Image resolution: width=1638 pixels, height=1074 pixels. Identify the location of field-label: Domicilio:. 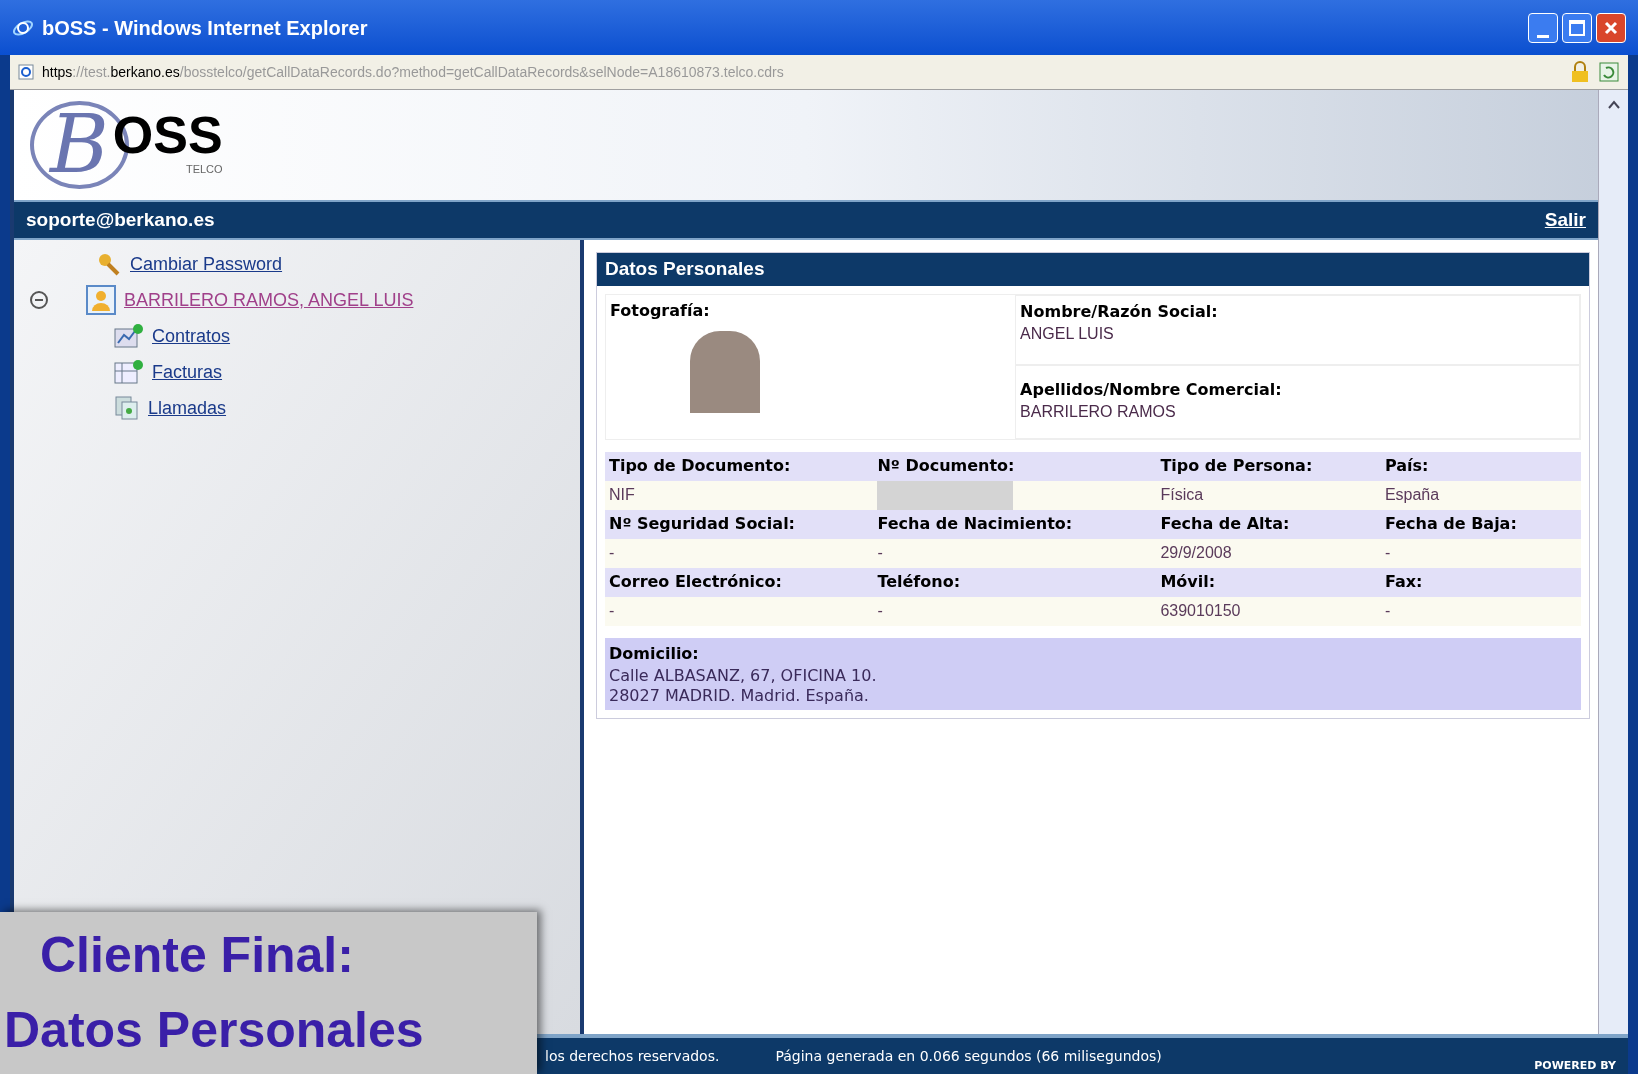
(654, 653).